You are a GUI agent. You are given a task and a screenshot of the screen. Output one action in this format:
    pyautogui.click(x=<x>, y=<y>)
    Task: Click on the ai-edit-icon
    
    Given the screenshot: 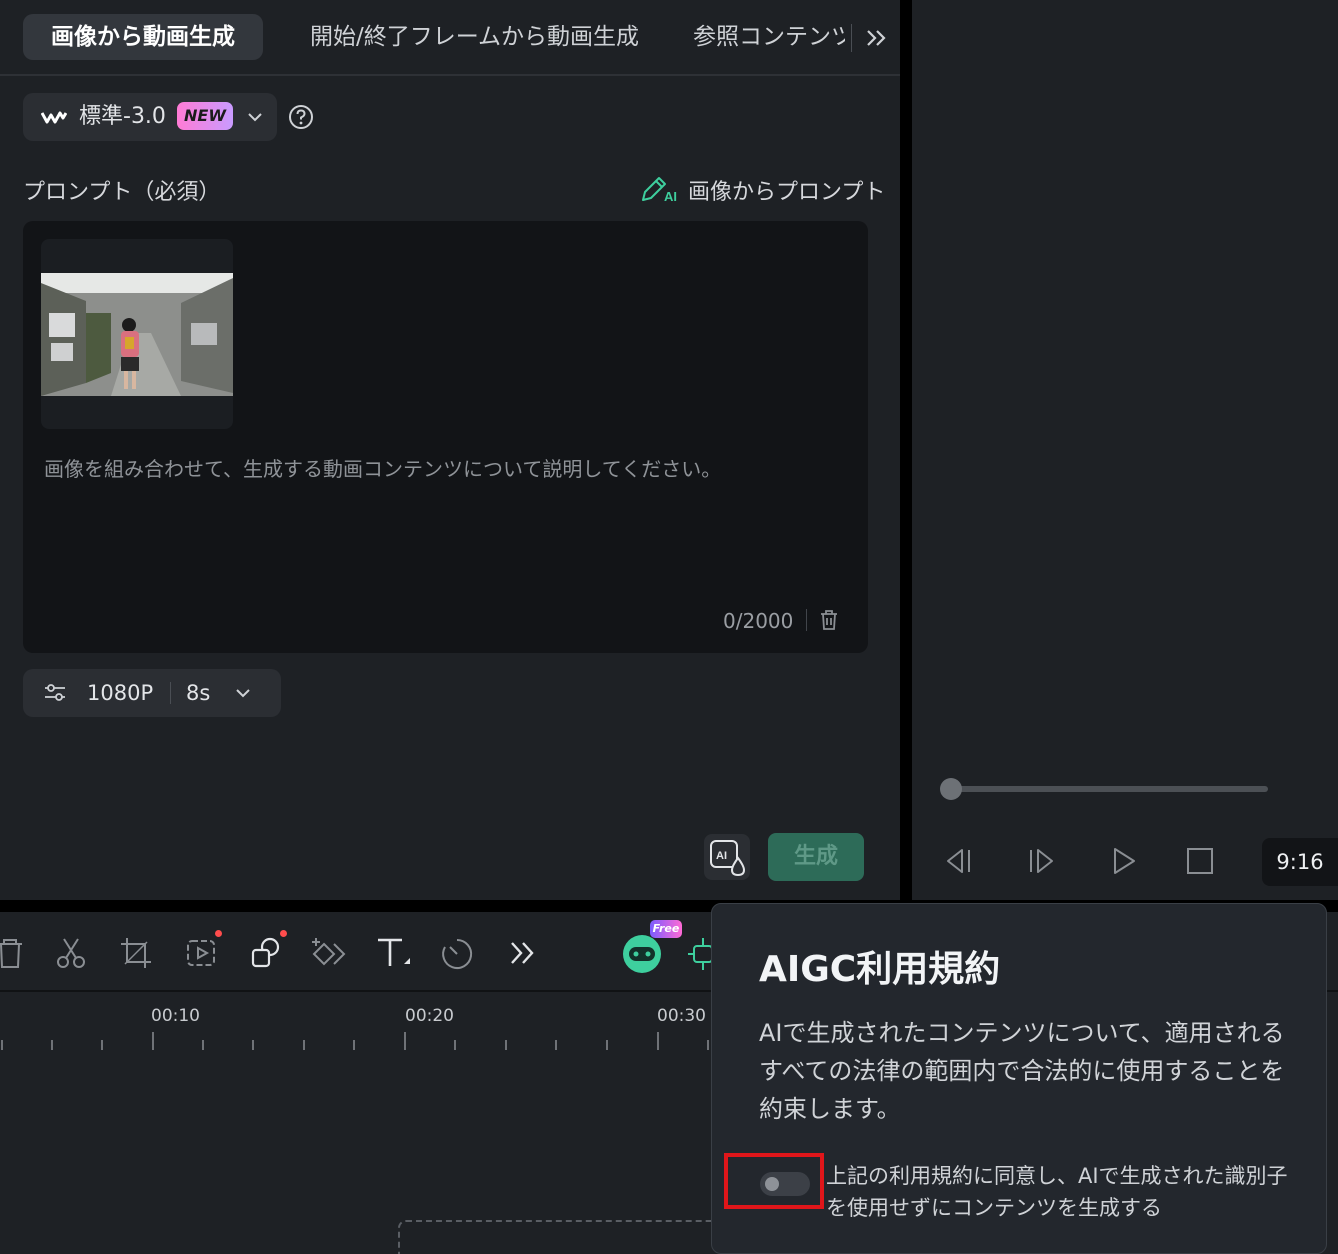 What is the action you would take?
    pyautogui.click(x=202, y=953)
    